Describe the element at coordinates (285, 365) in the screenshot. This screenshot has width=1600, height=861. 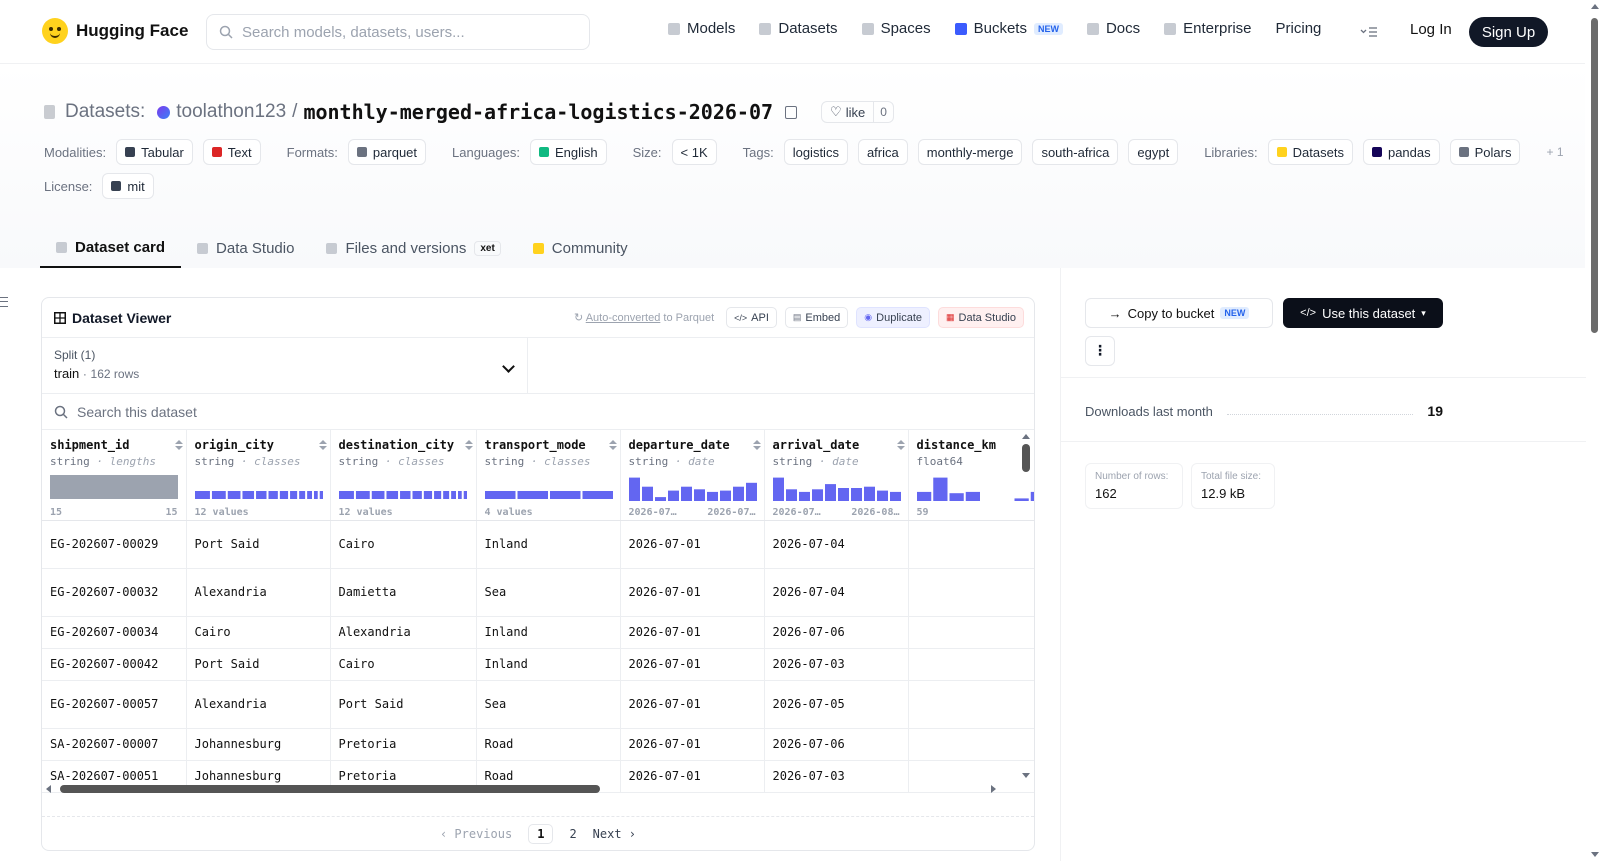
I see `split-selector: Split (1) train · 162 rows` at that location.